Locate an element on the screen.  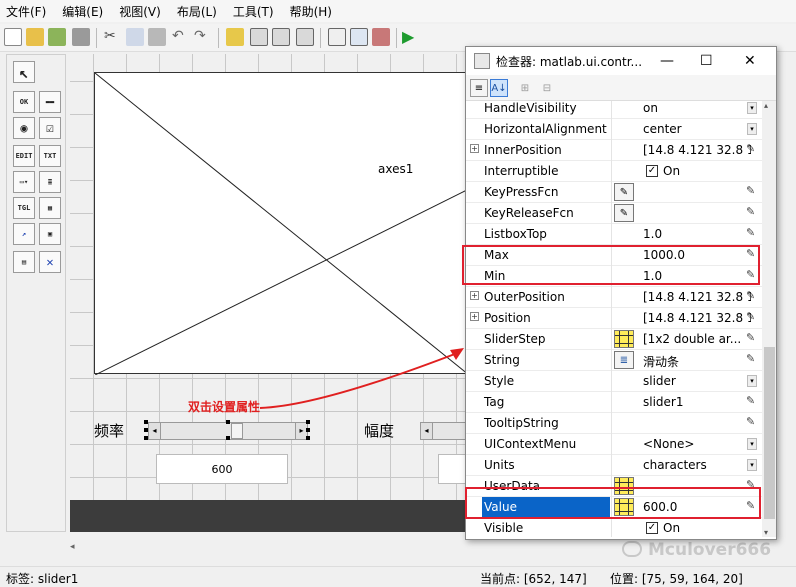
inspector-scroll-thumb is located at coordinates (769, 433).